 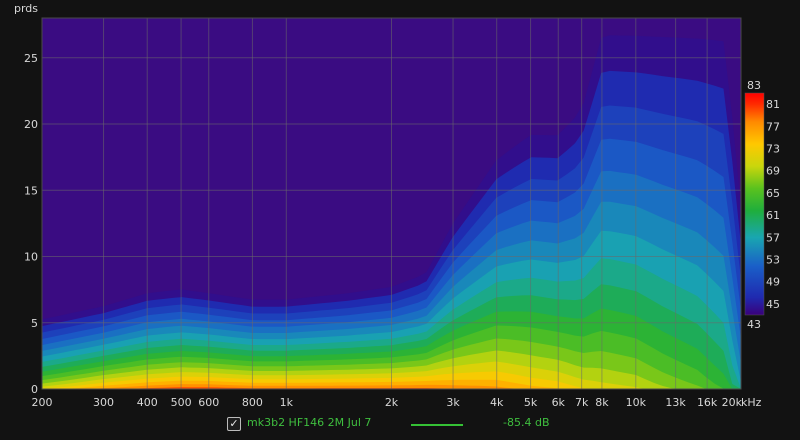 I want to click on y-tick-labels: 0 5 10 15 20 25, so click(x=31, y=224).